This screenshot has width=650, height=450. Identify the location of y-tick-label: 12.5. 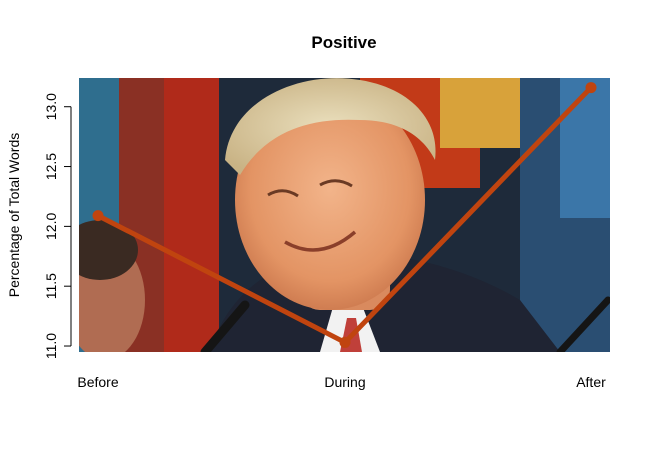
(51, 166).